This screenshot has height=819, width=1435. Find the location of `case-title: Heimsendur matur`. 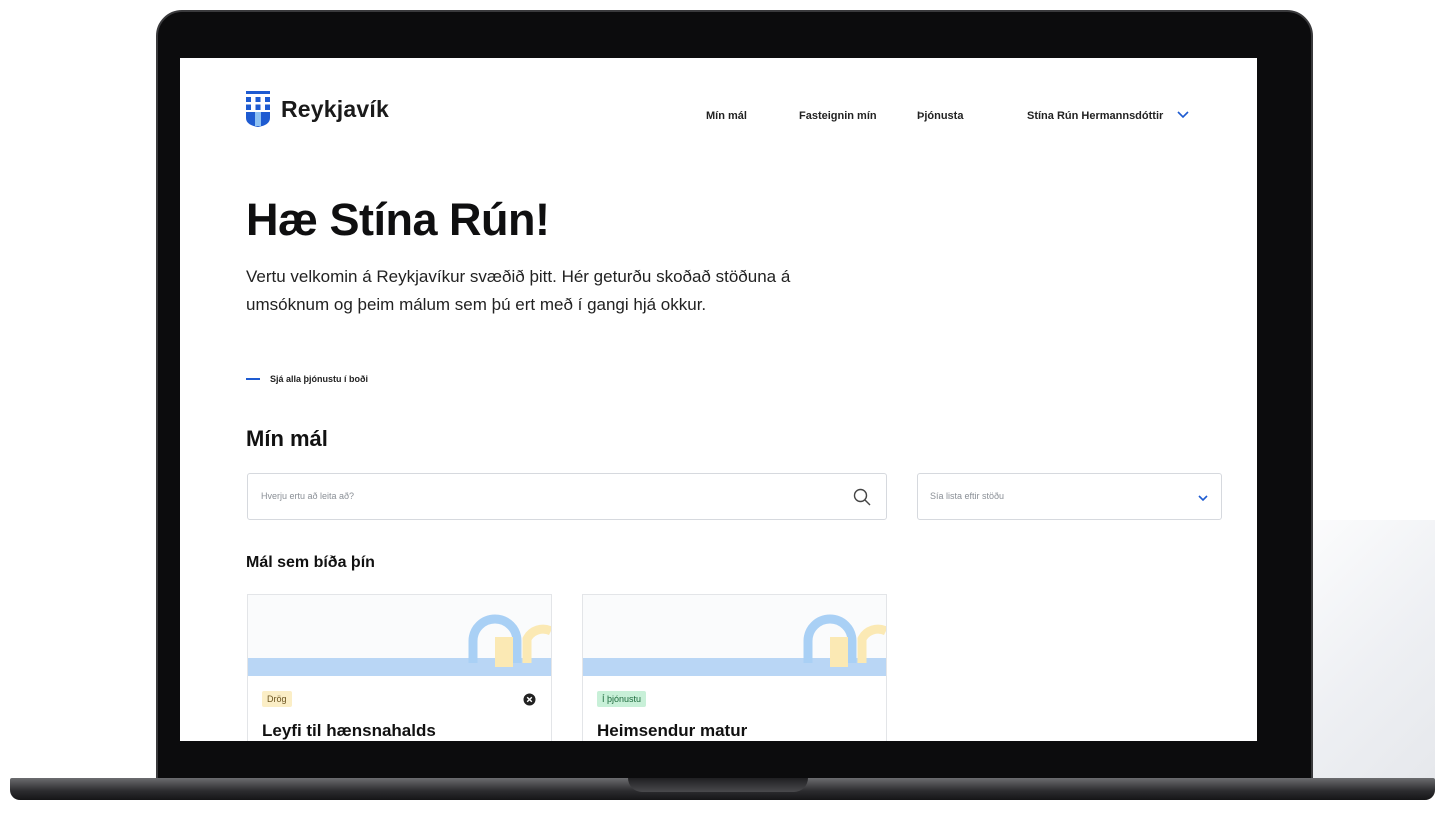

case-title: Heimsendur matur is located at coordinates (672, 730).